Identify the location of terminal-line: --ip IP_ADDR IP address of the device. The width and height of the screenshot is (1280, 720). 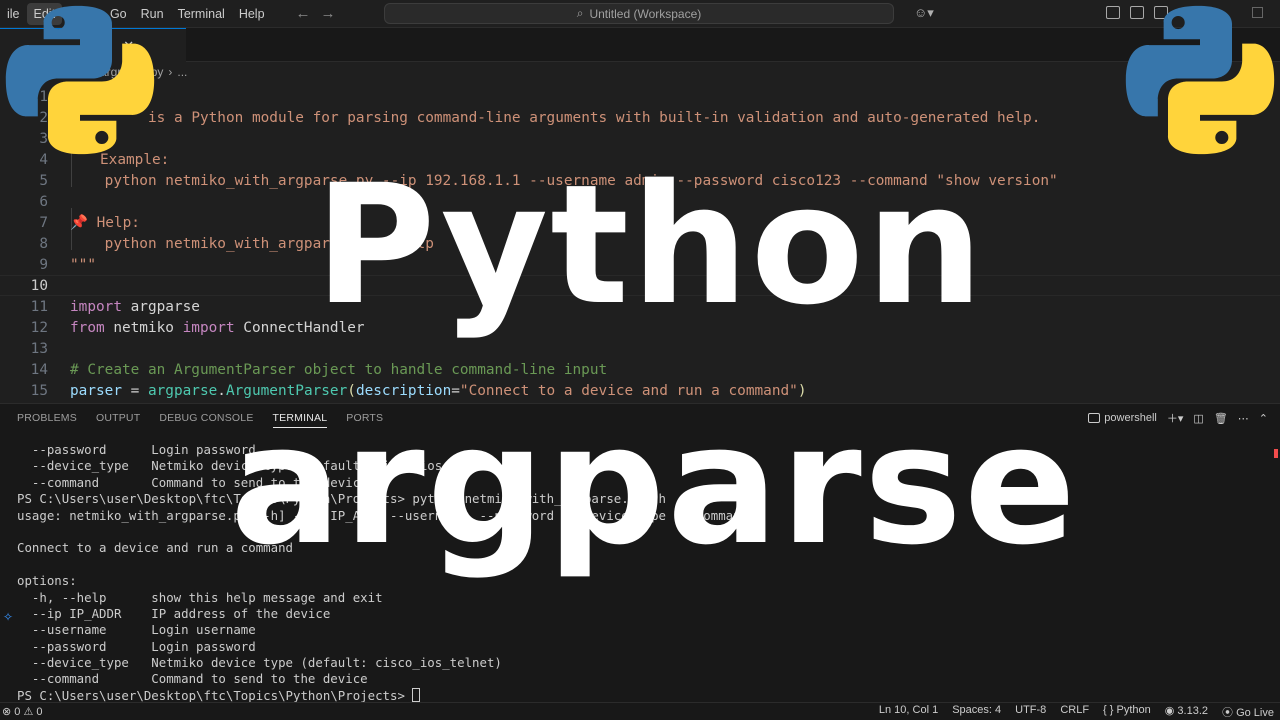
(174, 613).